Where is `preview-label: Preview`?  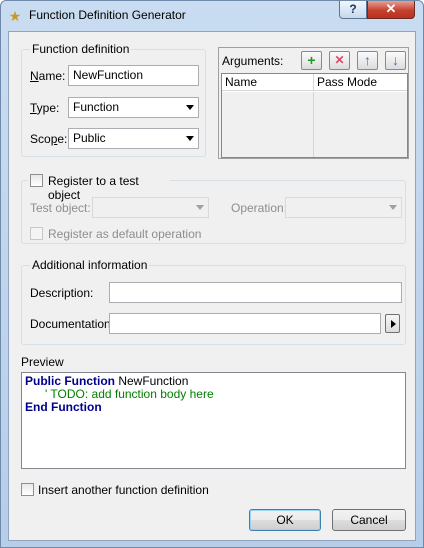
preview-label: Preview is located at coordinates (42, 362).